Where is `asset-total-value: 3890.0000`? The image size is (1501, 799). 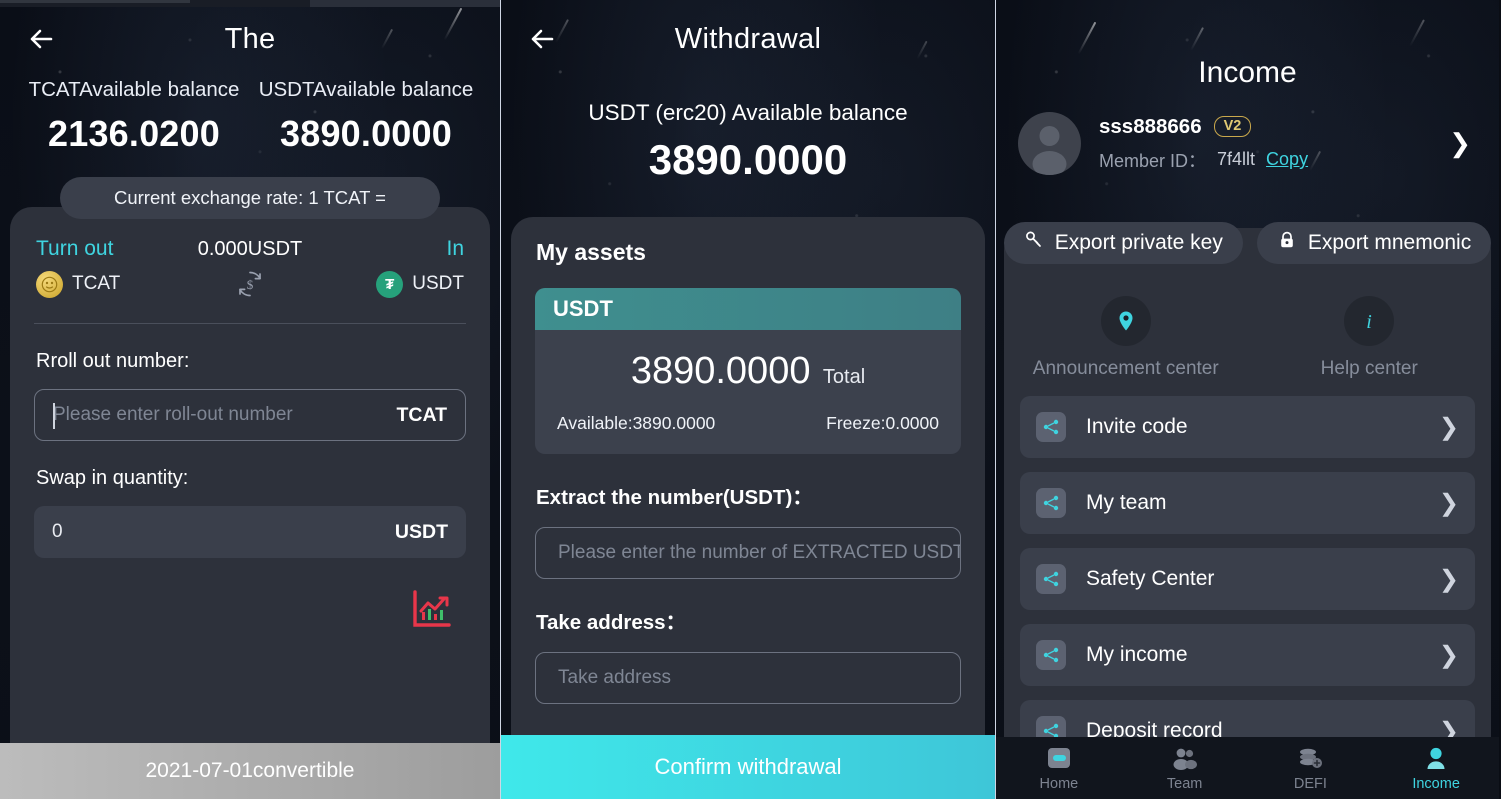 asset-total-value: 3890.0000 is located at coordinates (720, 371).